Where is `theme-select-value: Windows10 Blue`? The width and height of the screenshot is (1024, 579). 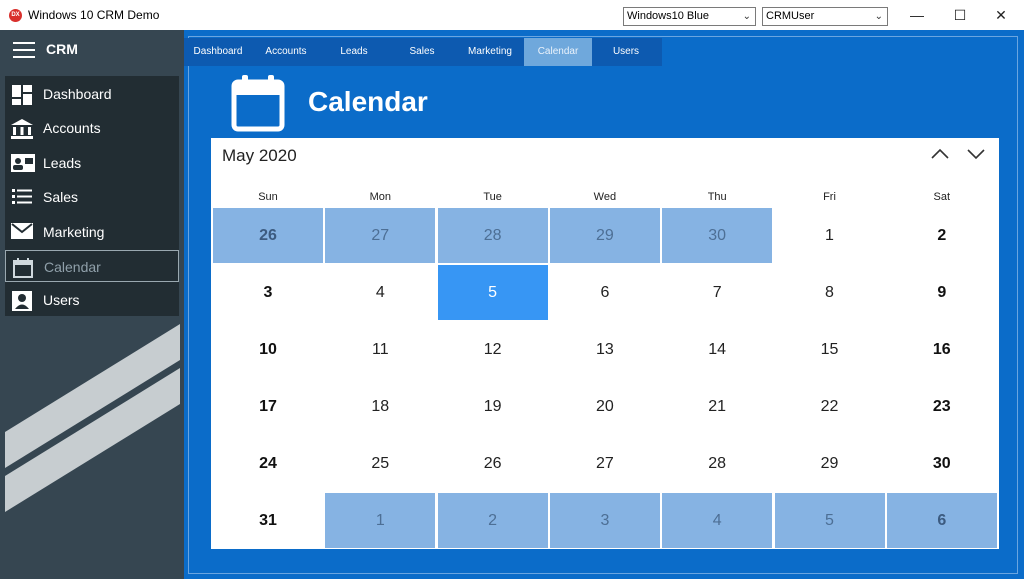 theme-select-value: Windows10 Blue is located at coordinates (668, 16).